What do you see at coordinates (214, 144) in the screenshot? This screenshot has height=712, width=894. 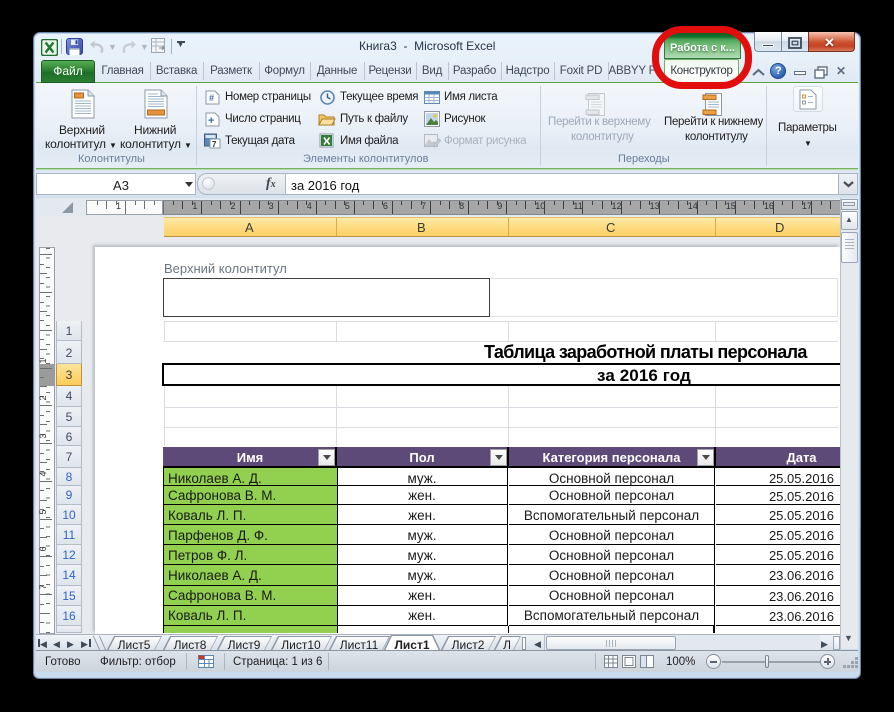 I see `svg-text: 7` at bounding box center [214, 144].